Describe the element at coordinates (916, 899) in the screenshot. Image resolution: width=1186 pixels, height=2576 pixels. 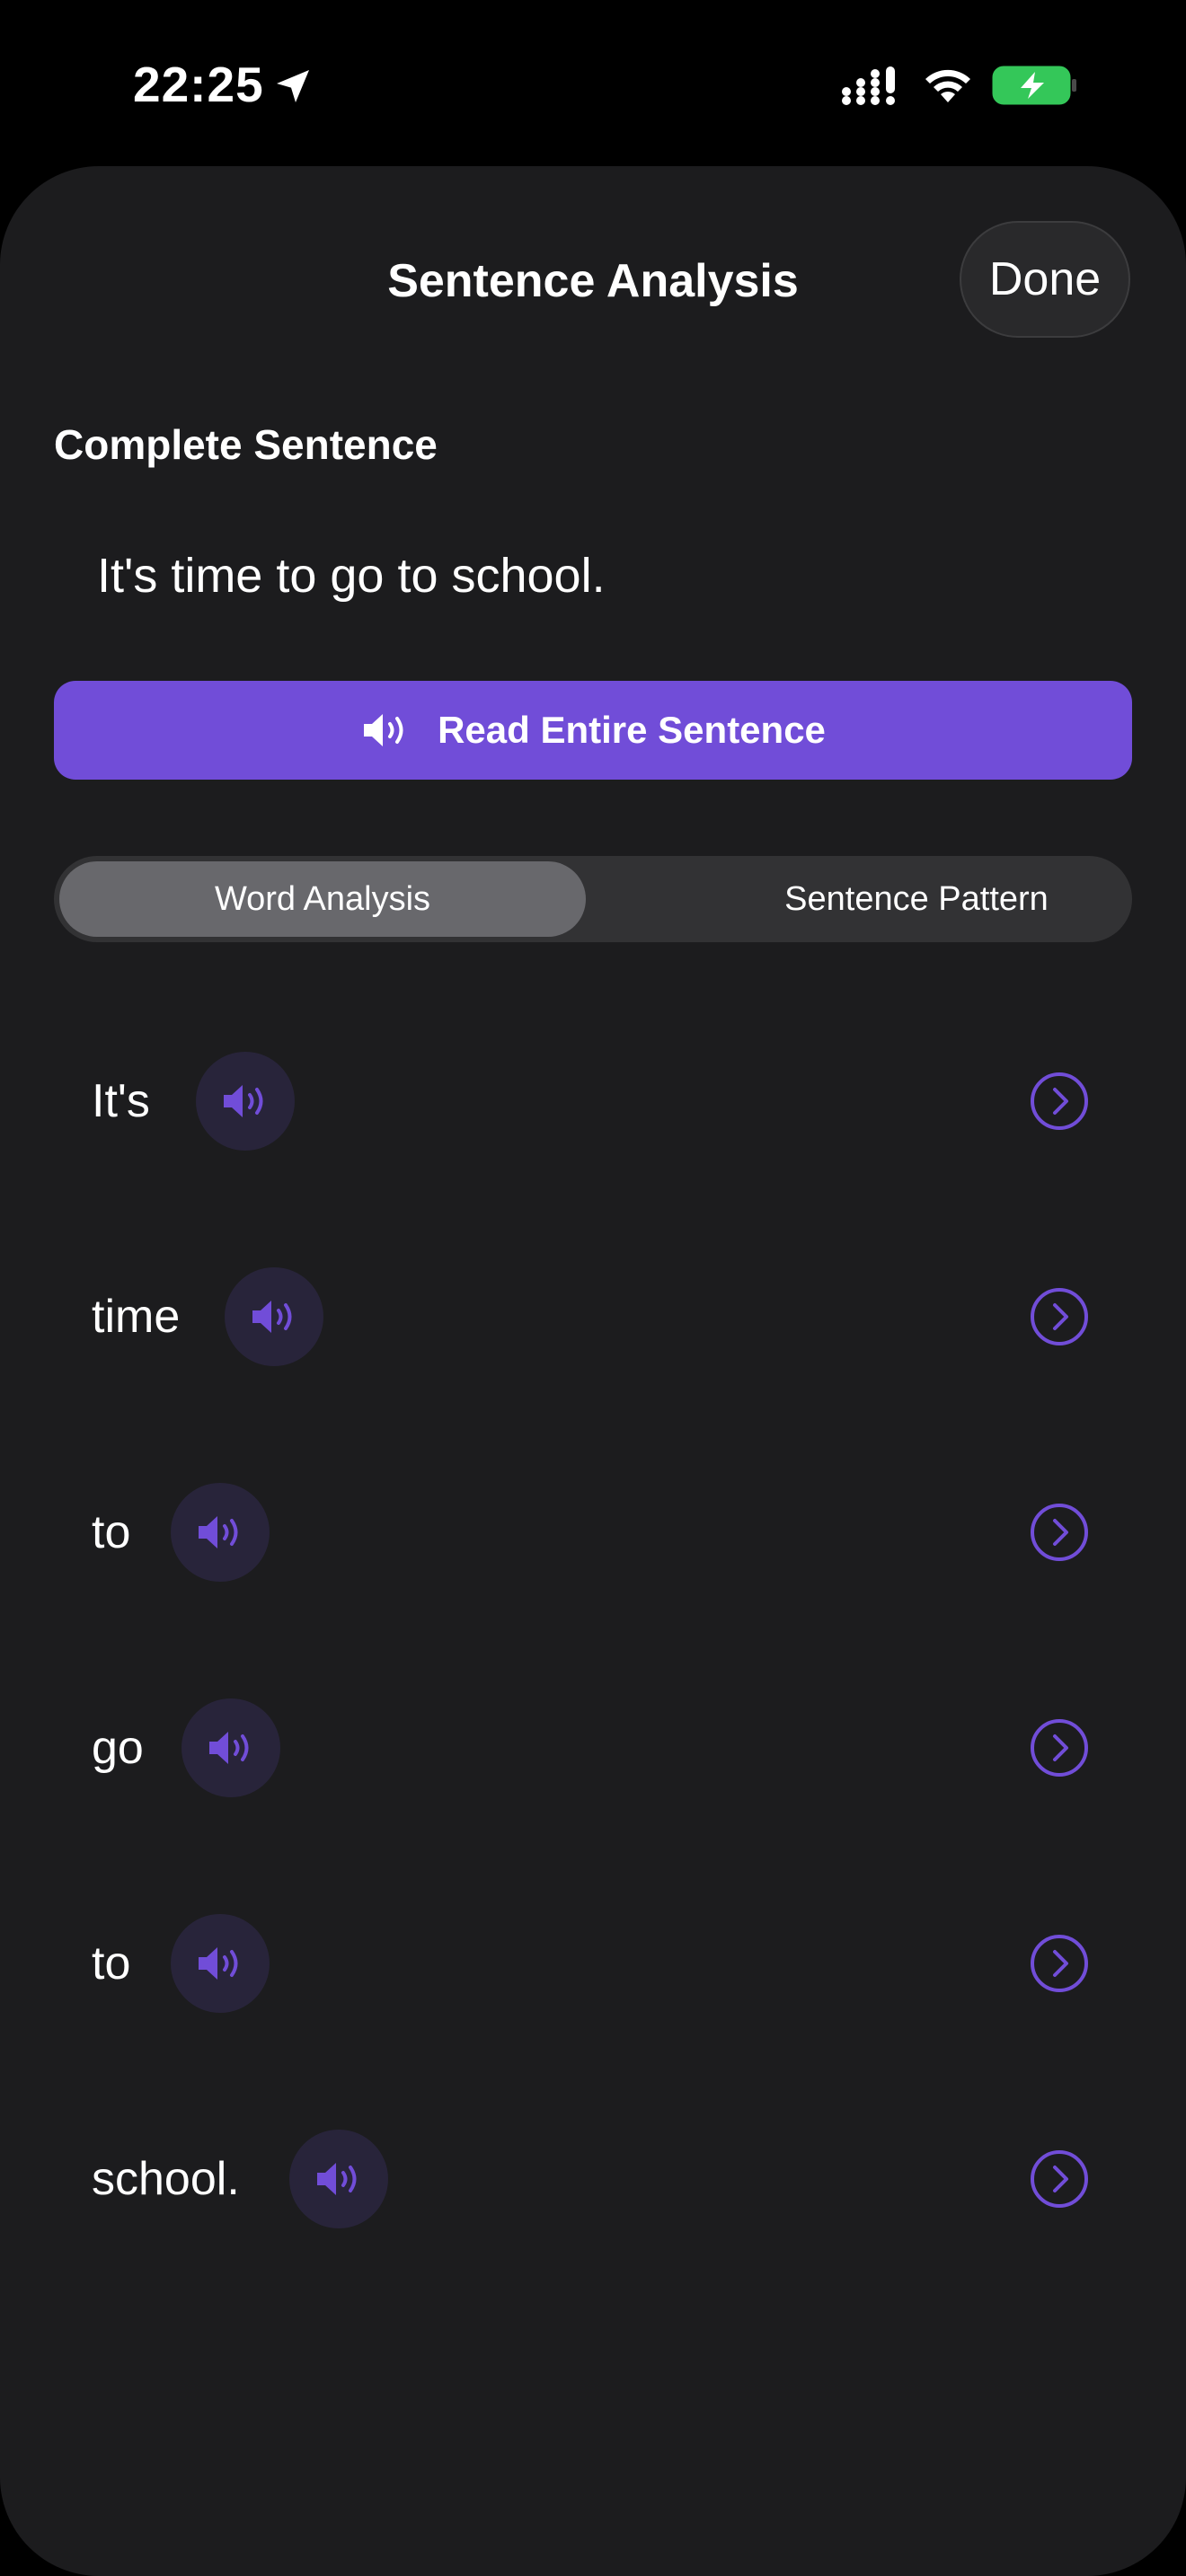
I see `tab-sentence-pattern: Sentence Pattern` at that location.